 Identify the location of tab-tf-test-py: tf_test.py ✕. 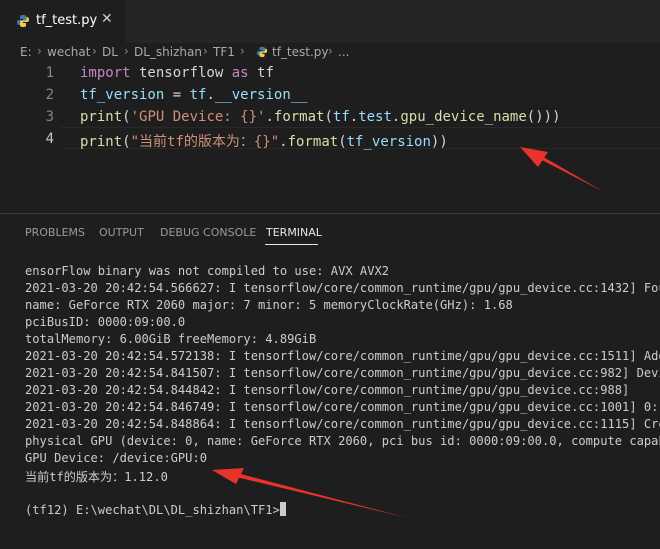
(63, 21).